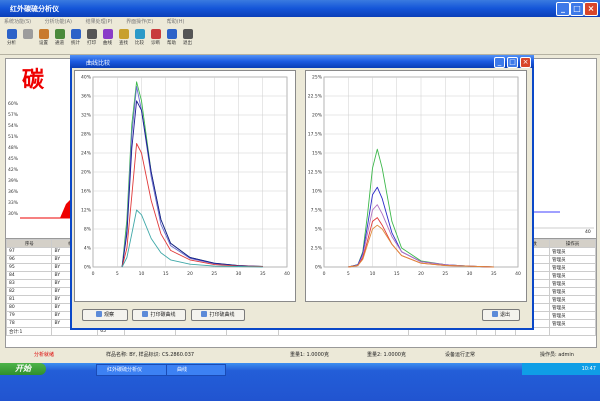  I want to click on dialog-title-bar: 曲线比较 _ □ ×, so click(302, 61).